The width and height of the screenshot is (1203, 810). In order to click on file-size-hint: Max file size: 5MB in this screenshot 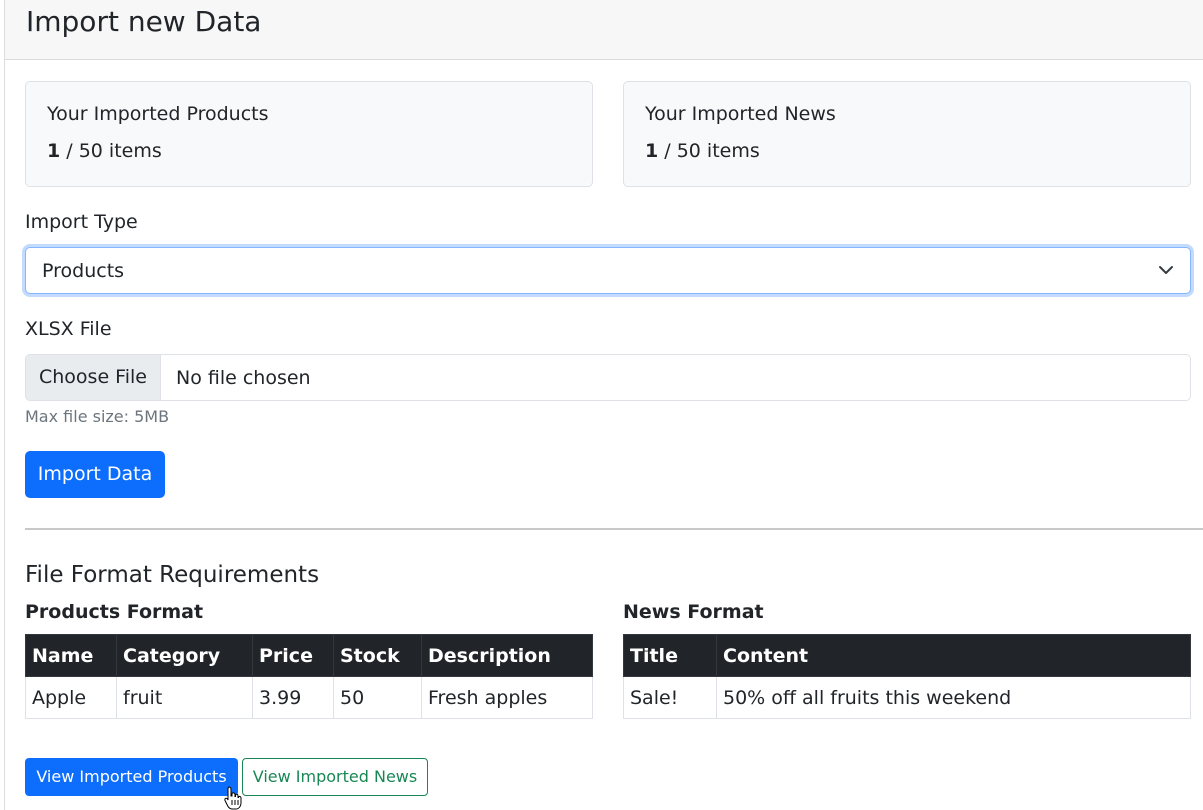, I will do `click(97, 416)`.